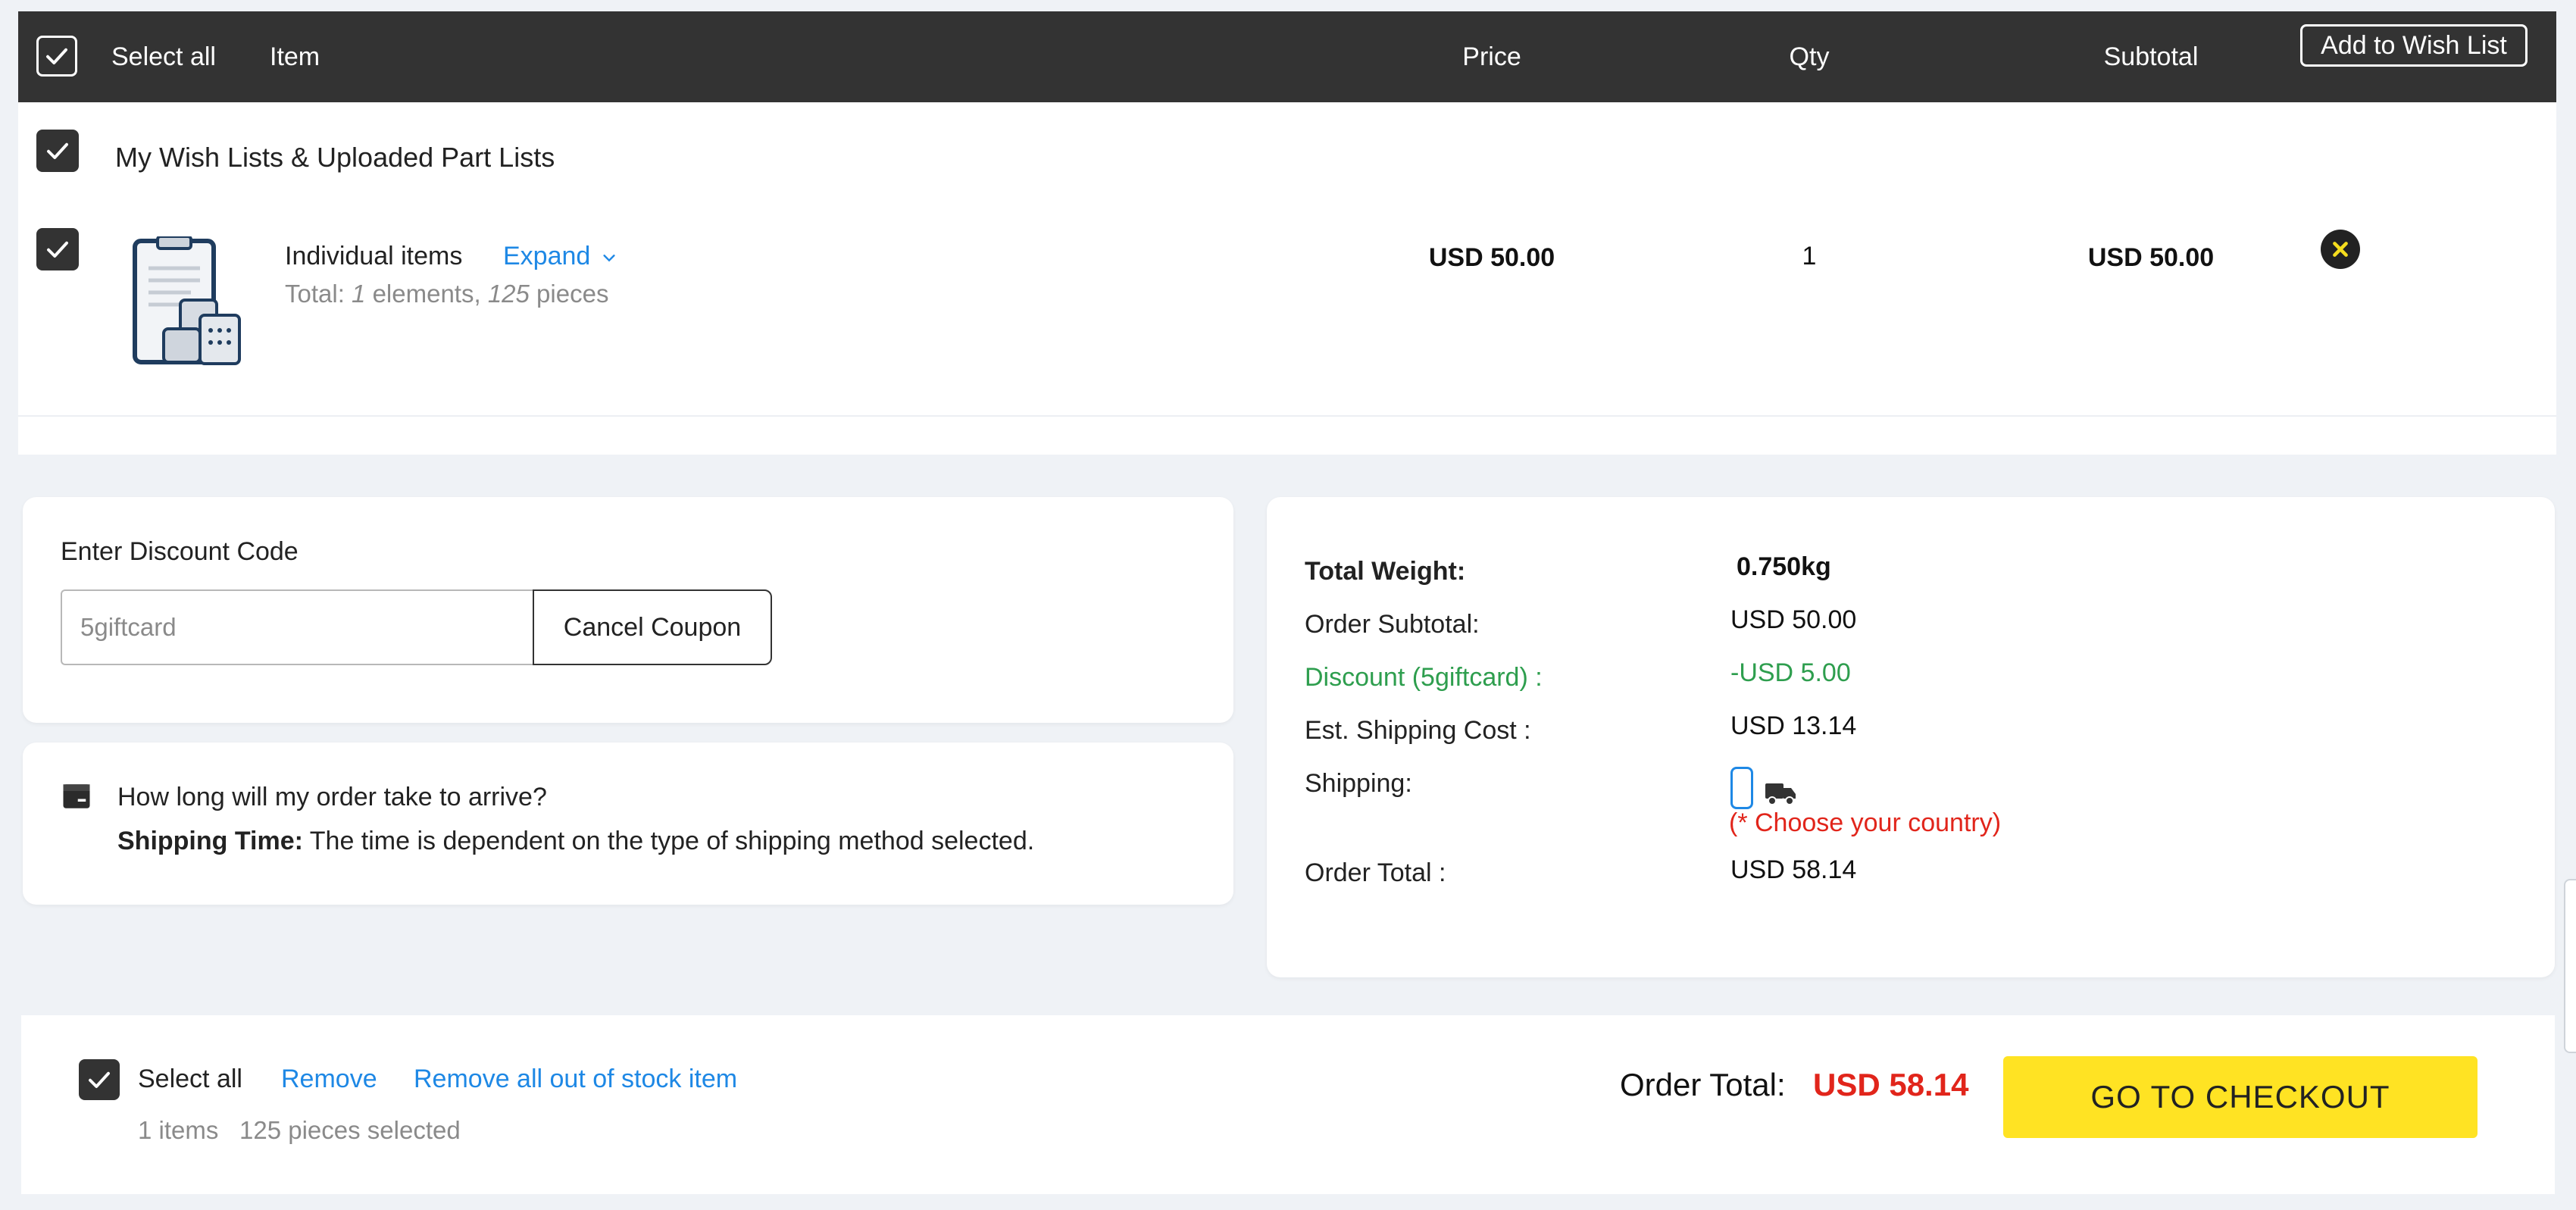 This screenshot has width=2576, height=1210. I want to click on header-item: Item, so click(295, 56).